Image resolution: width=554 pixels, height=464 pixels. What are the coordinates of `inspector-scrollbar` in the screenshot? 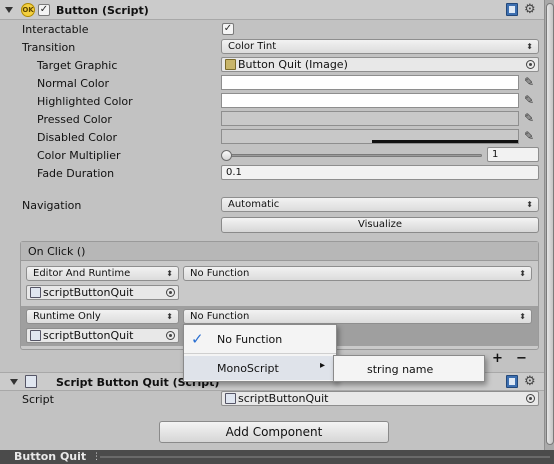 It's located at (549, 225).